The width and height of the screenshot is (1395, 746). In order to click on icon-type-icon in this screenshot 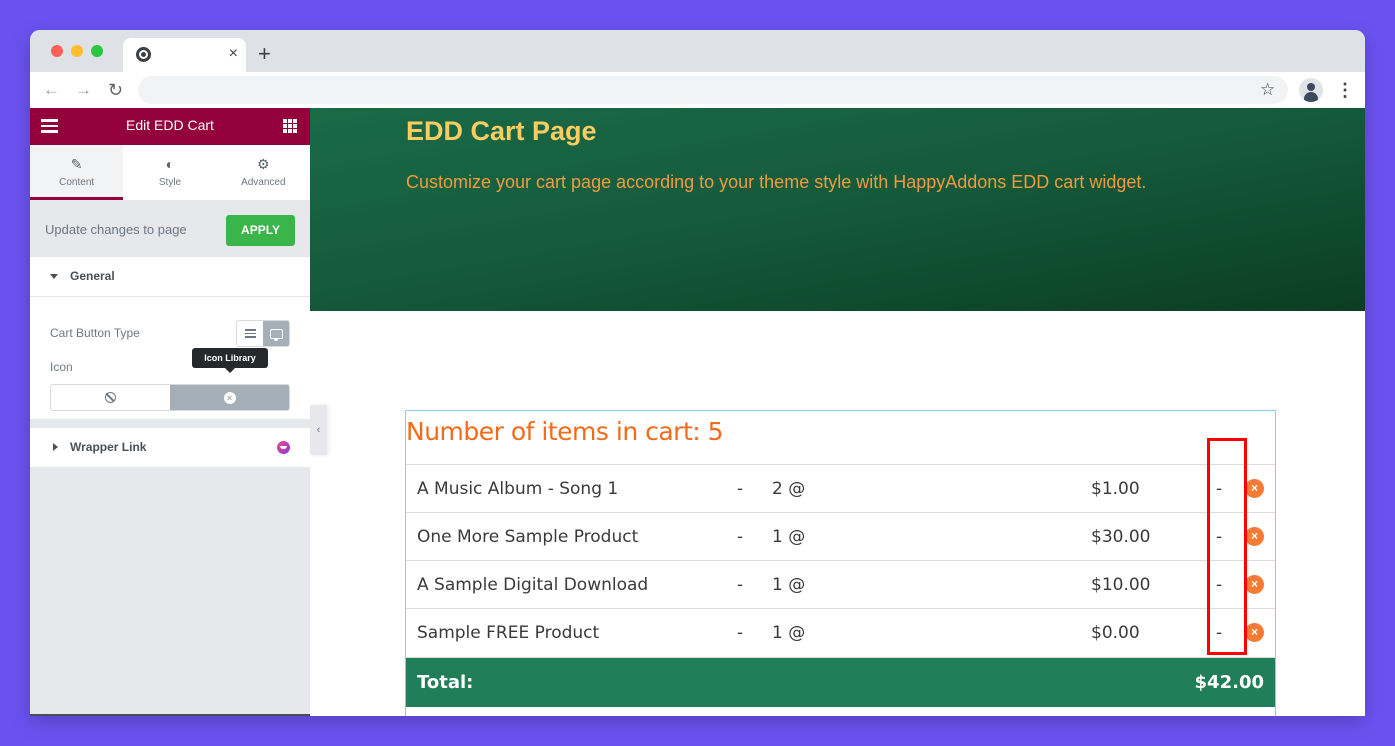, I will do `click(276, 334)`.